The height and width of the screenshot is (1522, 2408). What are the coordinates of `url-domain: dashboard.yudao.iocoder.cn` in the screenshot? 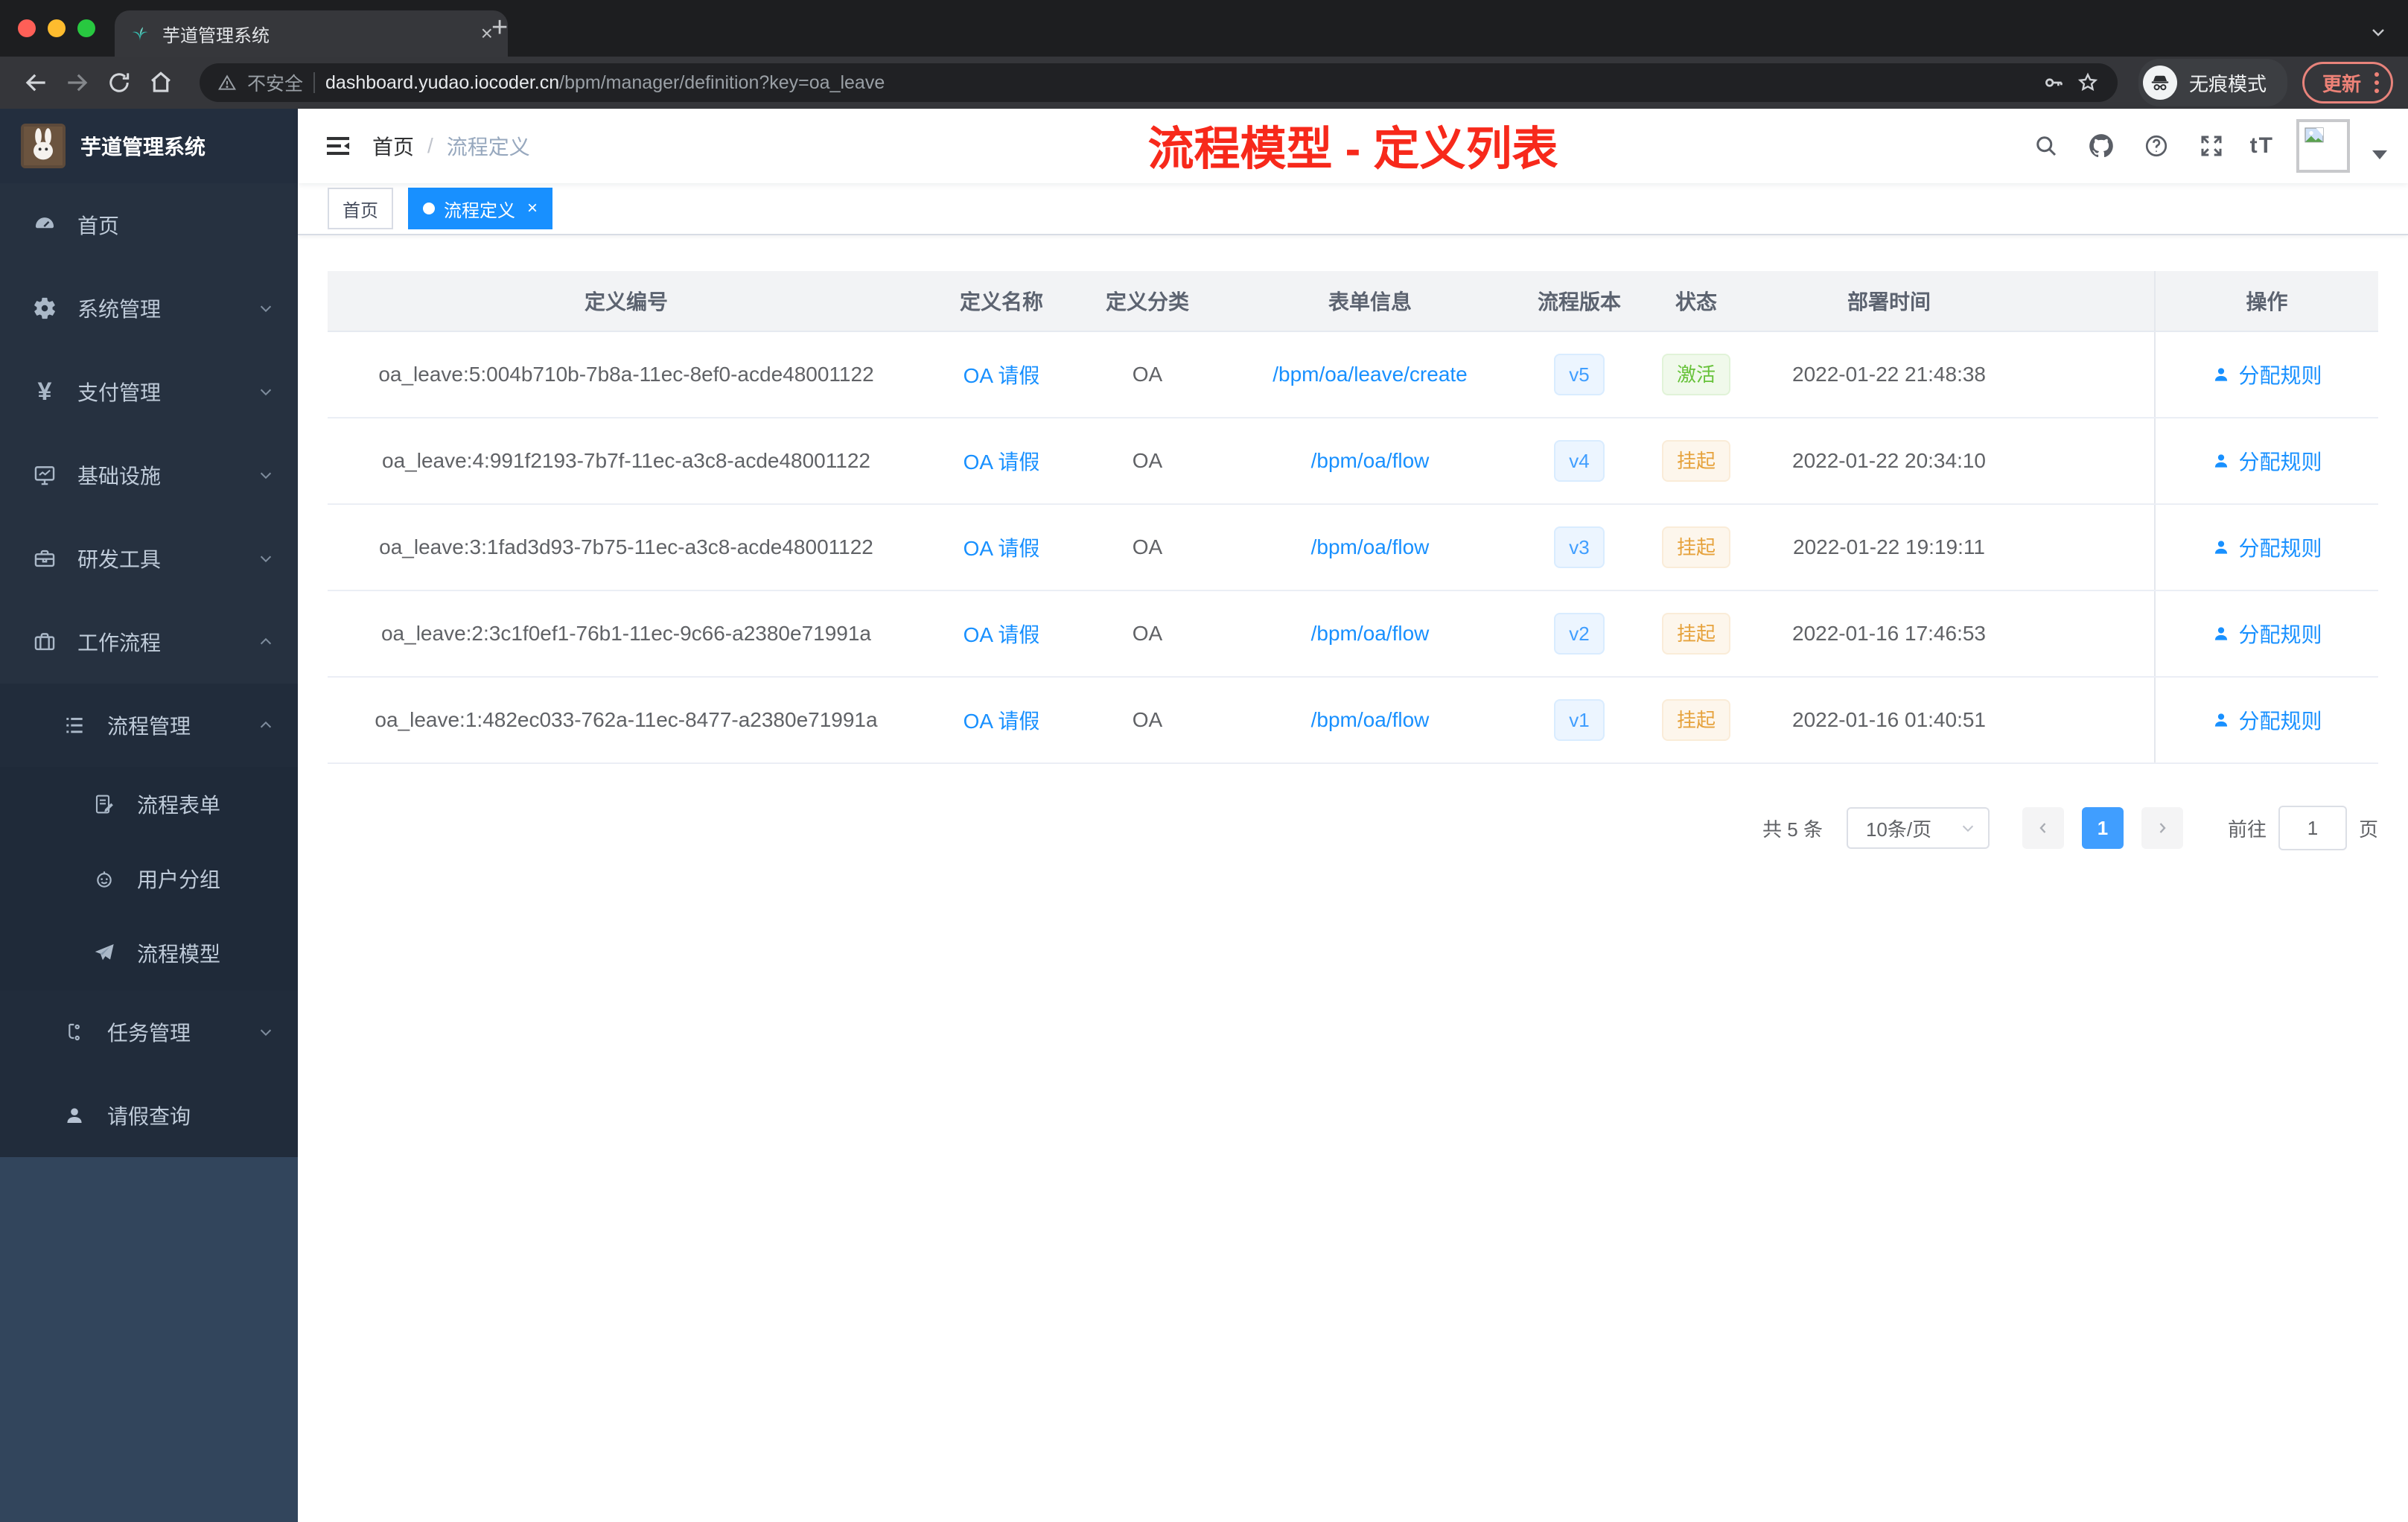 It's located at (442, 82).